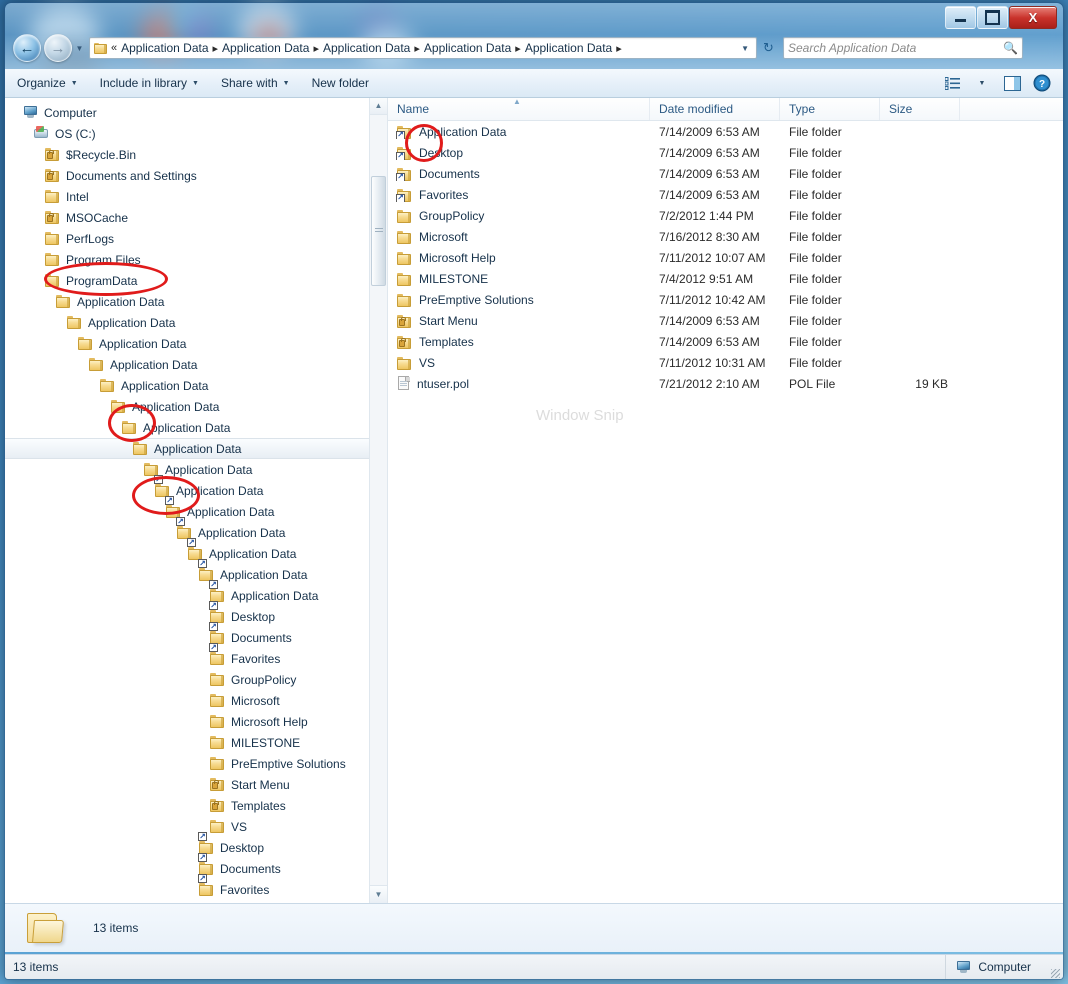 This screenshot has height=984, width=1068. Describe the element at coordinates (1012, 83) in the screenshot. I see `preview-pane-icon` at that location.